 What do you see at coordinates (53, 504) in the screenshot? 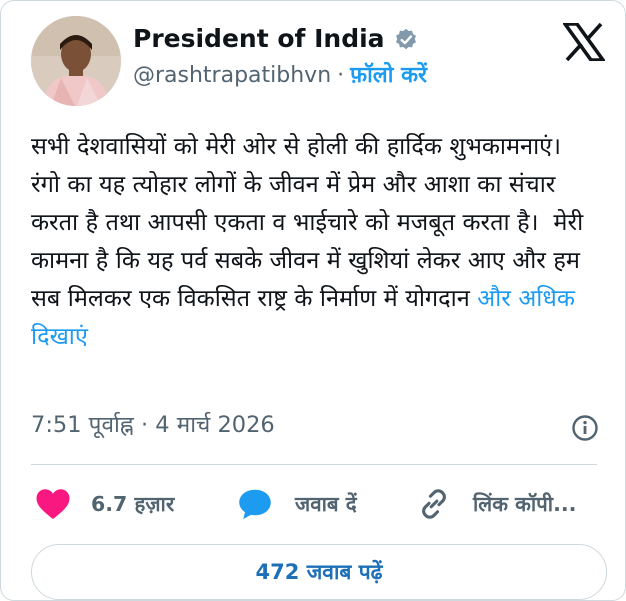
I see `heart-icon` at bounding box center [53, 504].